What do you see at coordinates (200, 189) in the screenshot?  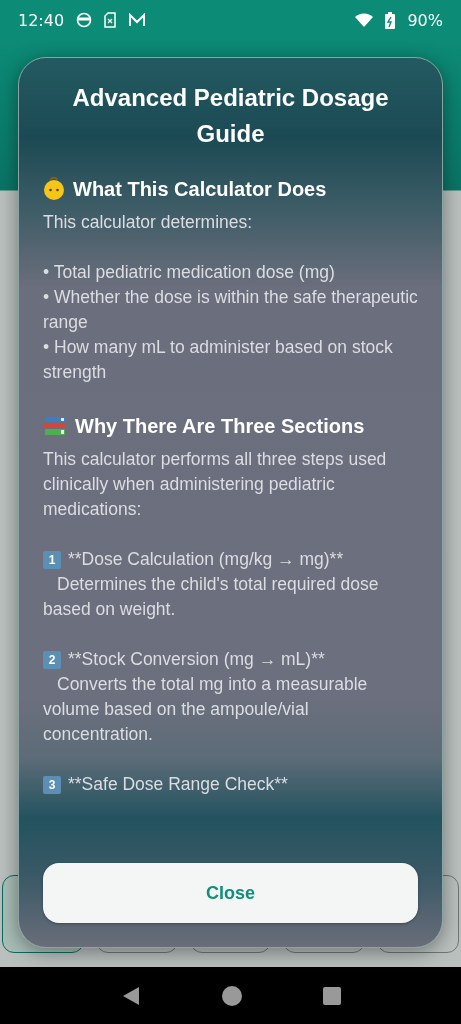 I see `section-heading: What This Calculator Does` at bounding box center [200, 189].